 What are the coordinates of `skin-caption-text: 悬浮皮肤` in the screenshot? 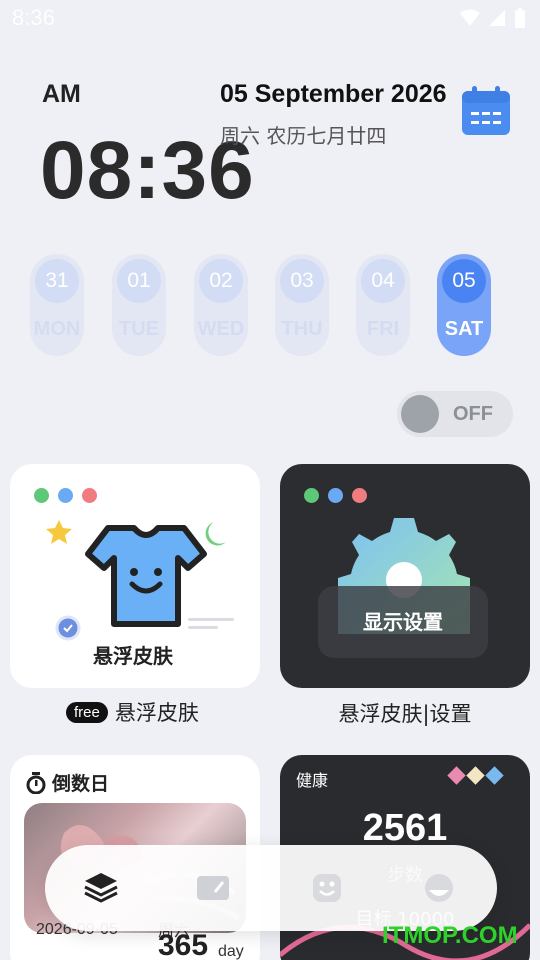 It's located at (156, 713).